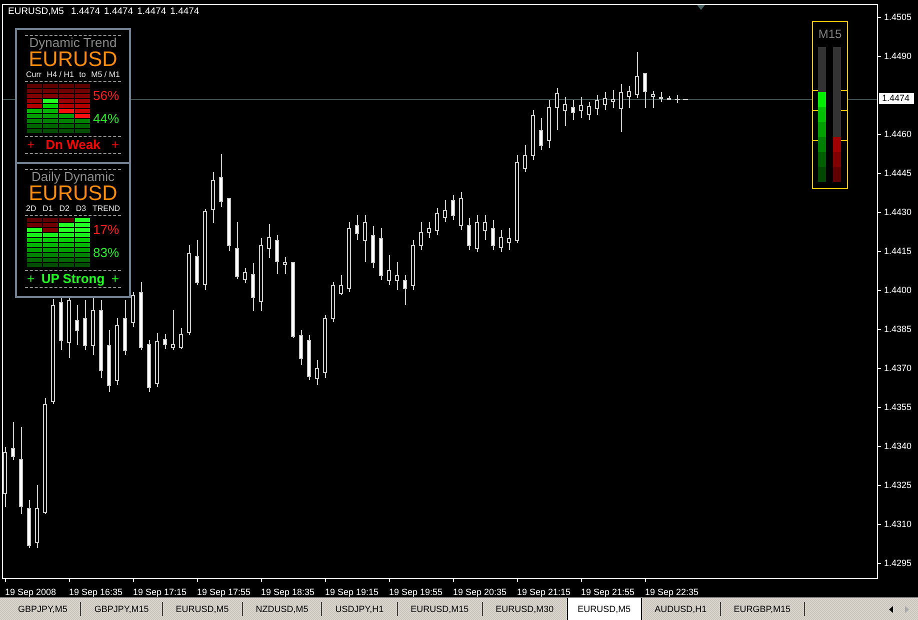 The height and width of the screenshot is (620, 918). Describe the element at coordinates (359, 609) in the screenshot. I see `chart-tab: USDJPY,H1` at that location.